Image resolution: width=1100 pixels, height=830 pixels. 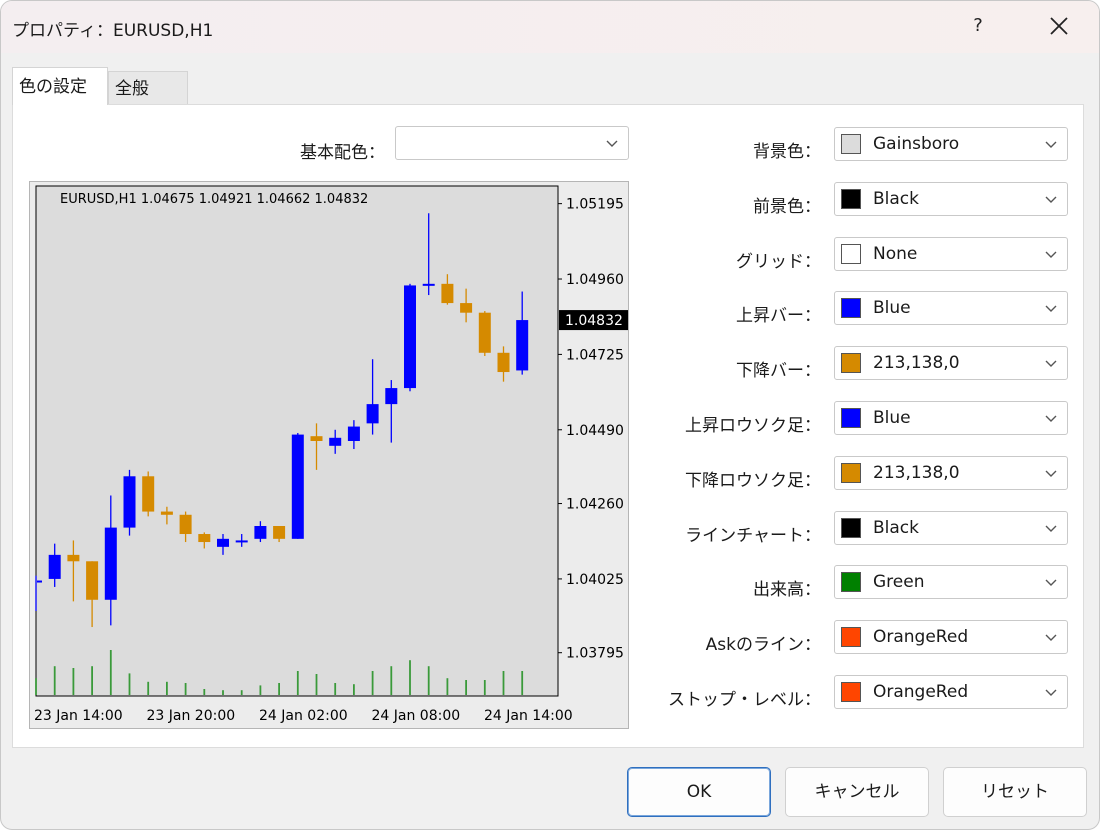 What do you see at coordinates (191, 716) in the screenshot?
I see `time-label: 23 Jan 20:00` at bounding box center [191, 716].